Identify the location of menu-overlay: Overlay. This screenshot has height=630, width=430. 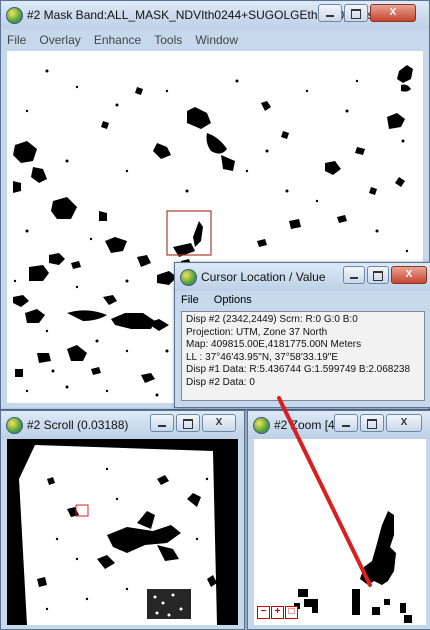
(59, 40).